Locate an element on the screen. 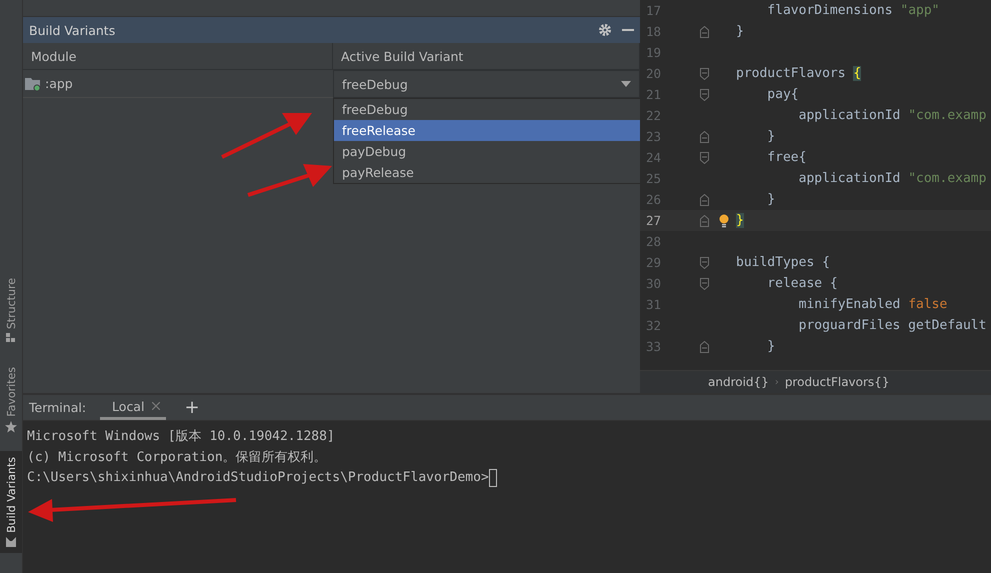  code-line: release { is located at coordinates (802, 283).